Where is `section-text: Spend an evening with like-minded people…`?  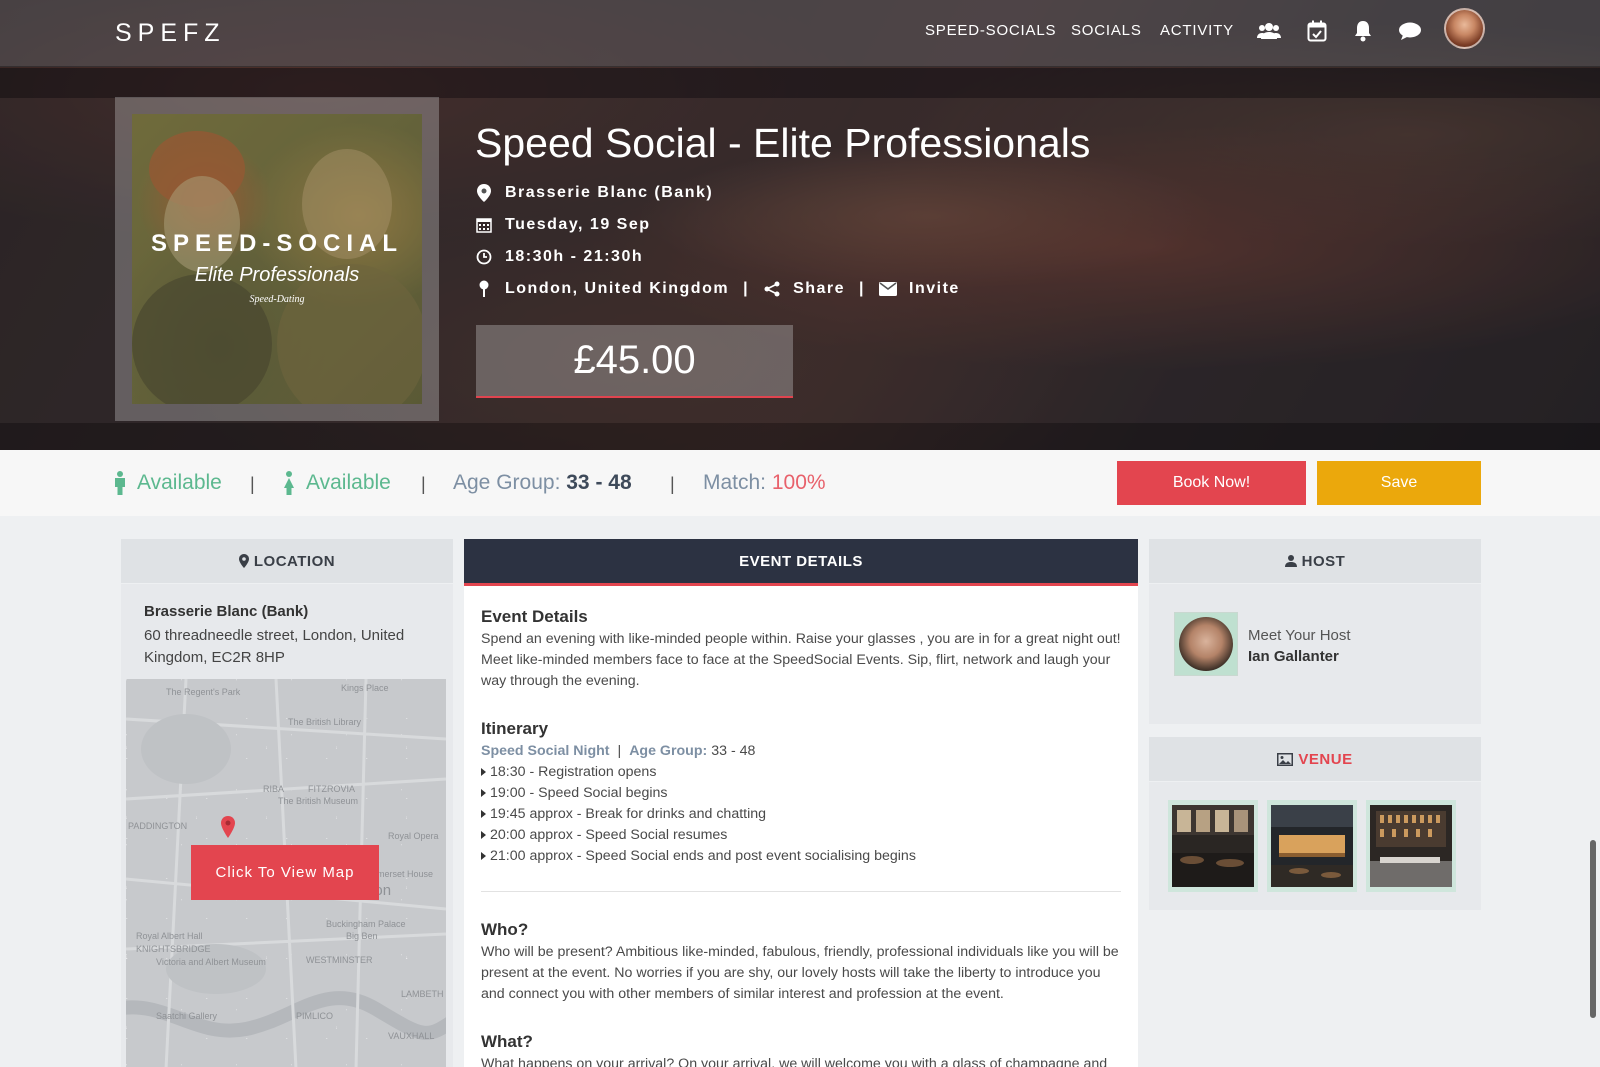 section-text: Spend an evening with like-minded people… is located at coordinates (801, 660).